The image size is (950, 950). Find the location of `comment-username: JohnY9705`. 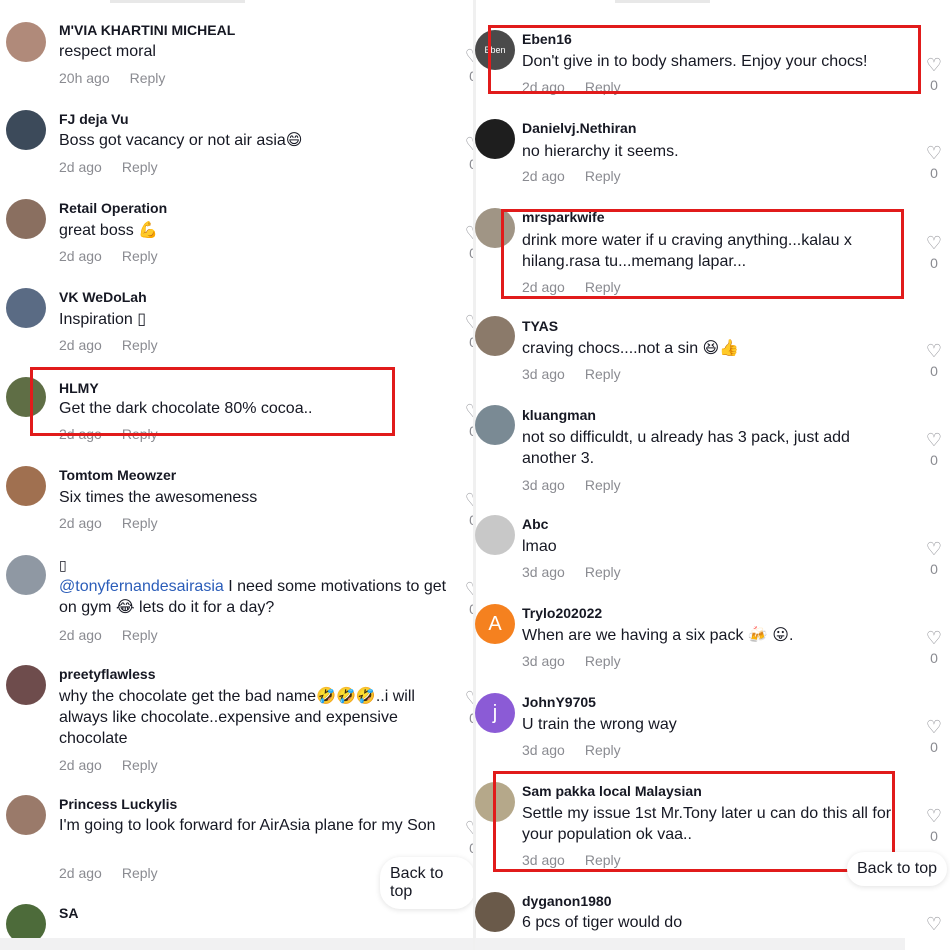

comment-username: JohnY9705 is located at coordinates (559, 702).